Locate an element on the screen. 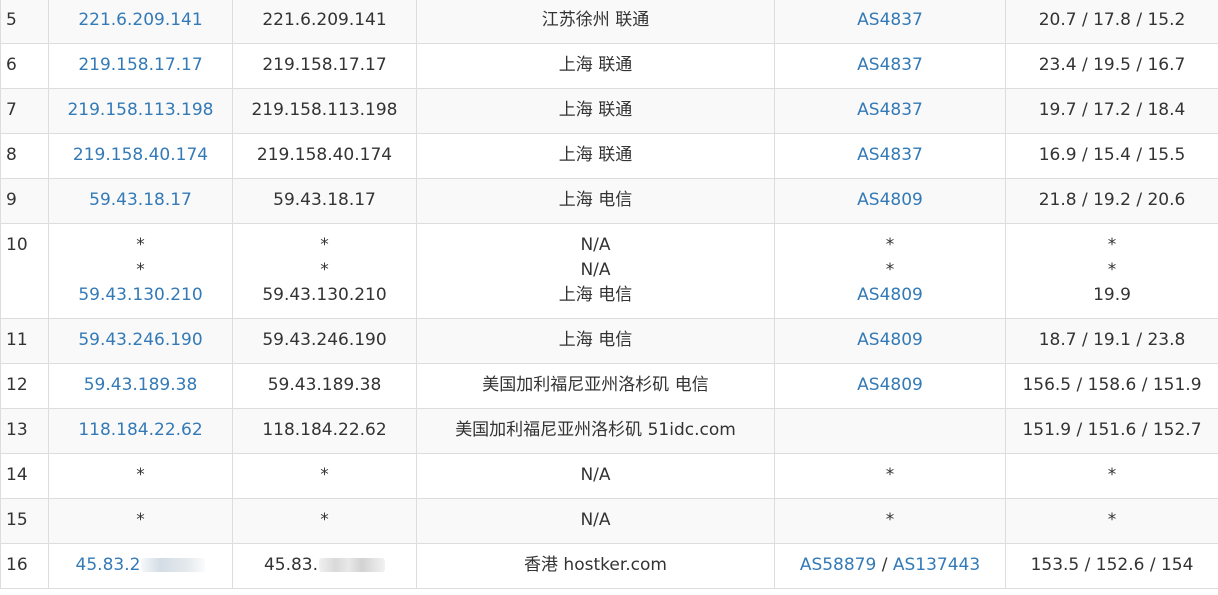  ip-plain: 219.158.17.17 is located at coordinates (324, 66).